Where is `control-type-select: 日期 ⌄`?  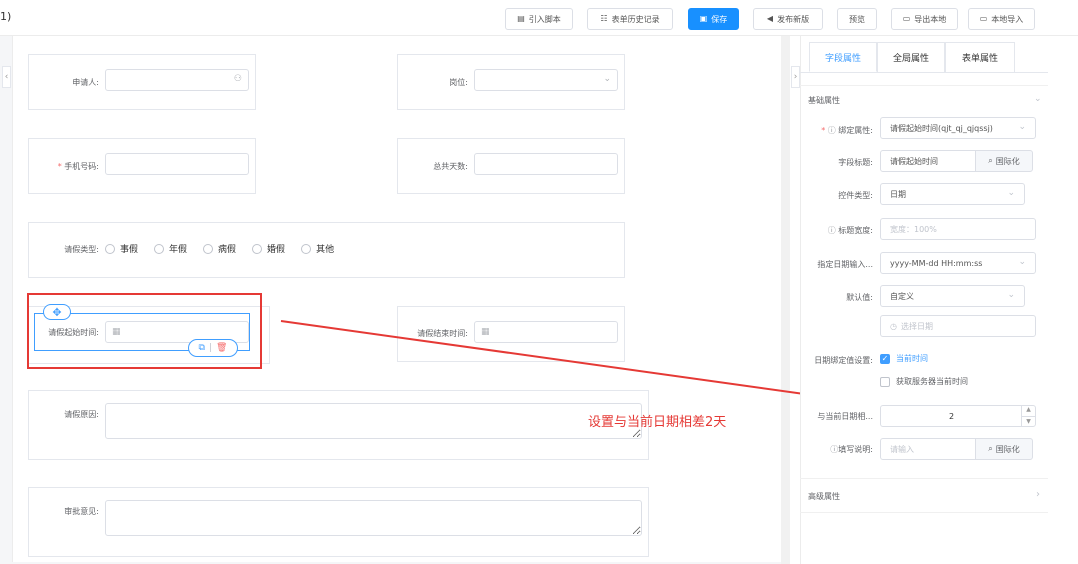
control-type-select: 日期 ⌄ is located at coordinates (952, 194).